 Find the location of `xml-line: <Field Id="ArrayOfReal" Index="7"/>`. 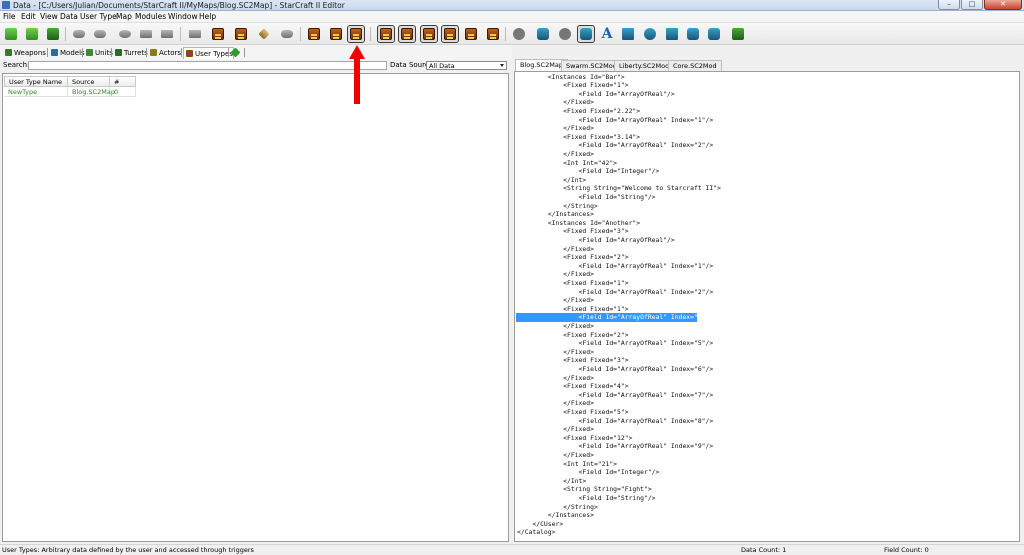

xml-line: <Field Id="ArrayOfReal" Index="7"/> is located at coordinates (615, 394).